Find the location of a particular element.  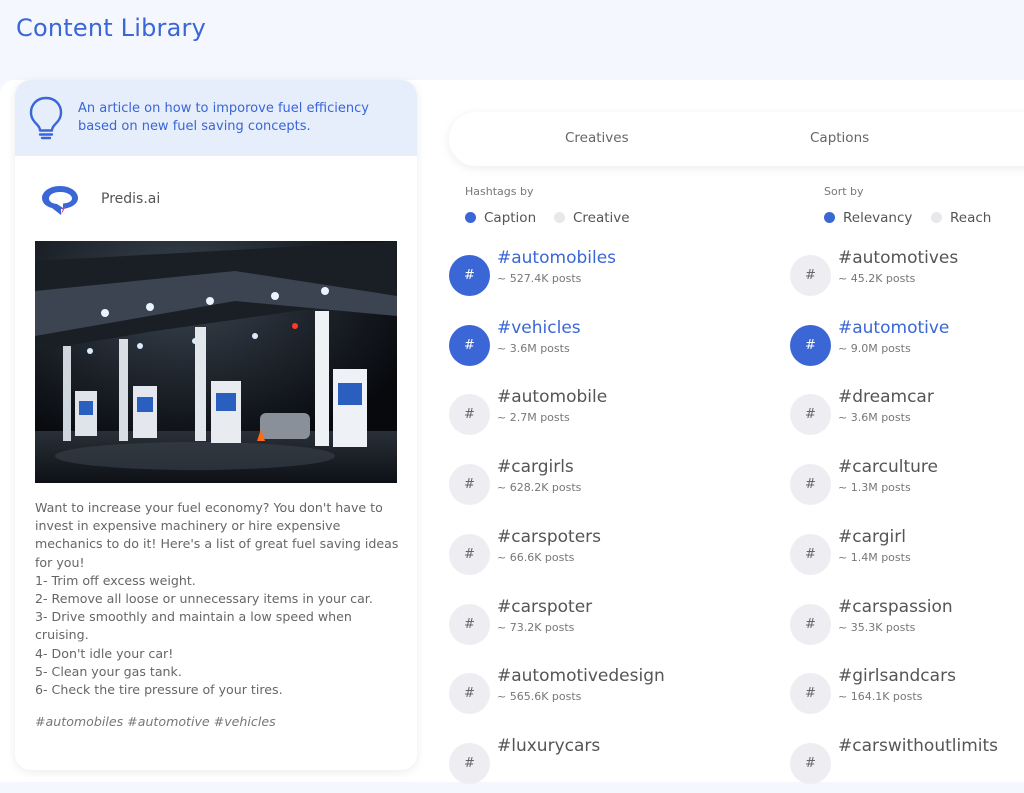

hashtag-name: #cargirl is located at coordinates (872, 537).